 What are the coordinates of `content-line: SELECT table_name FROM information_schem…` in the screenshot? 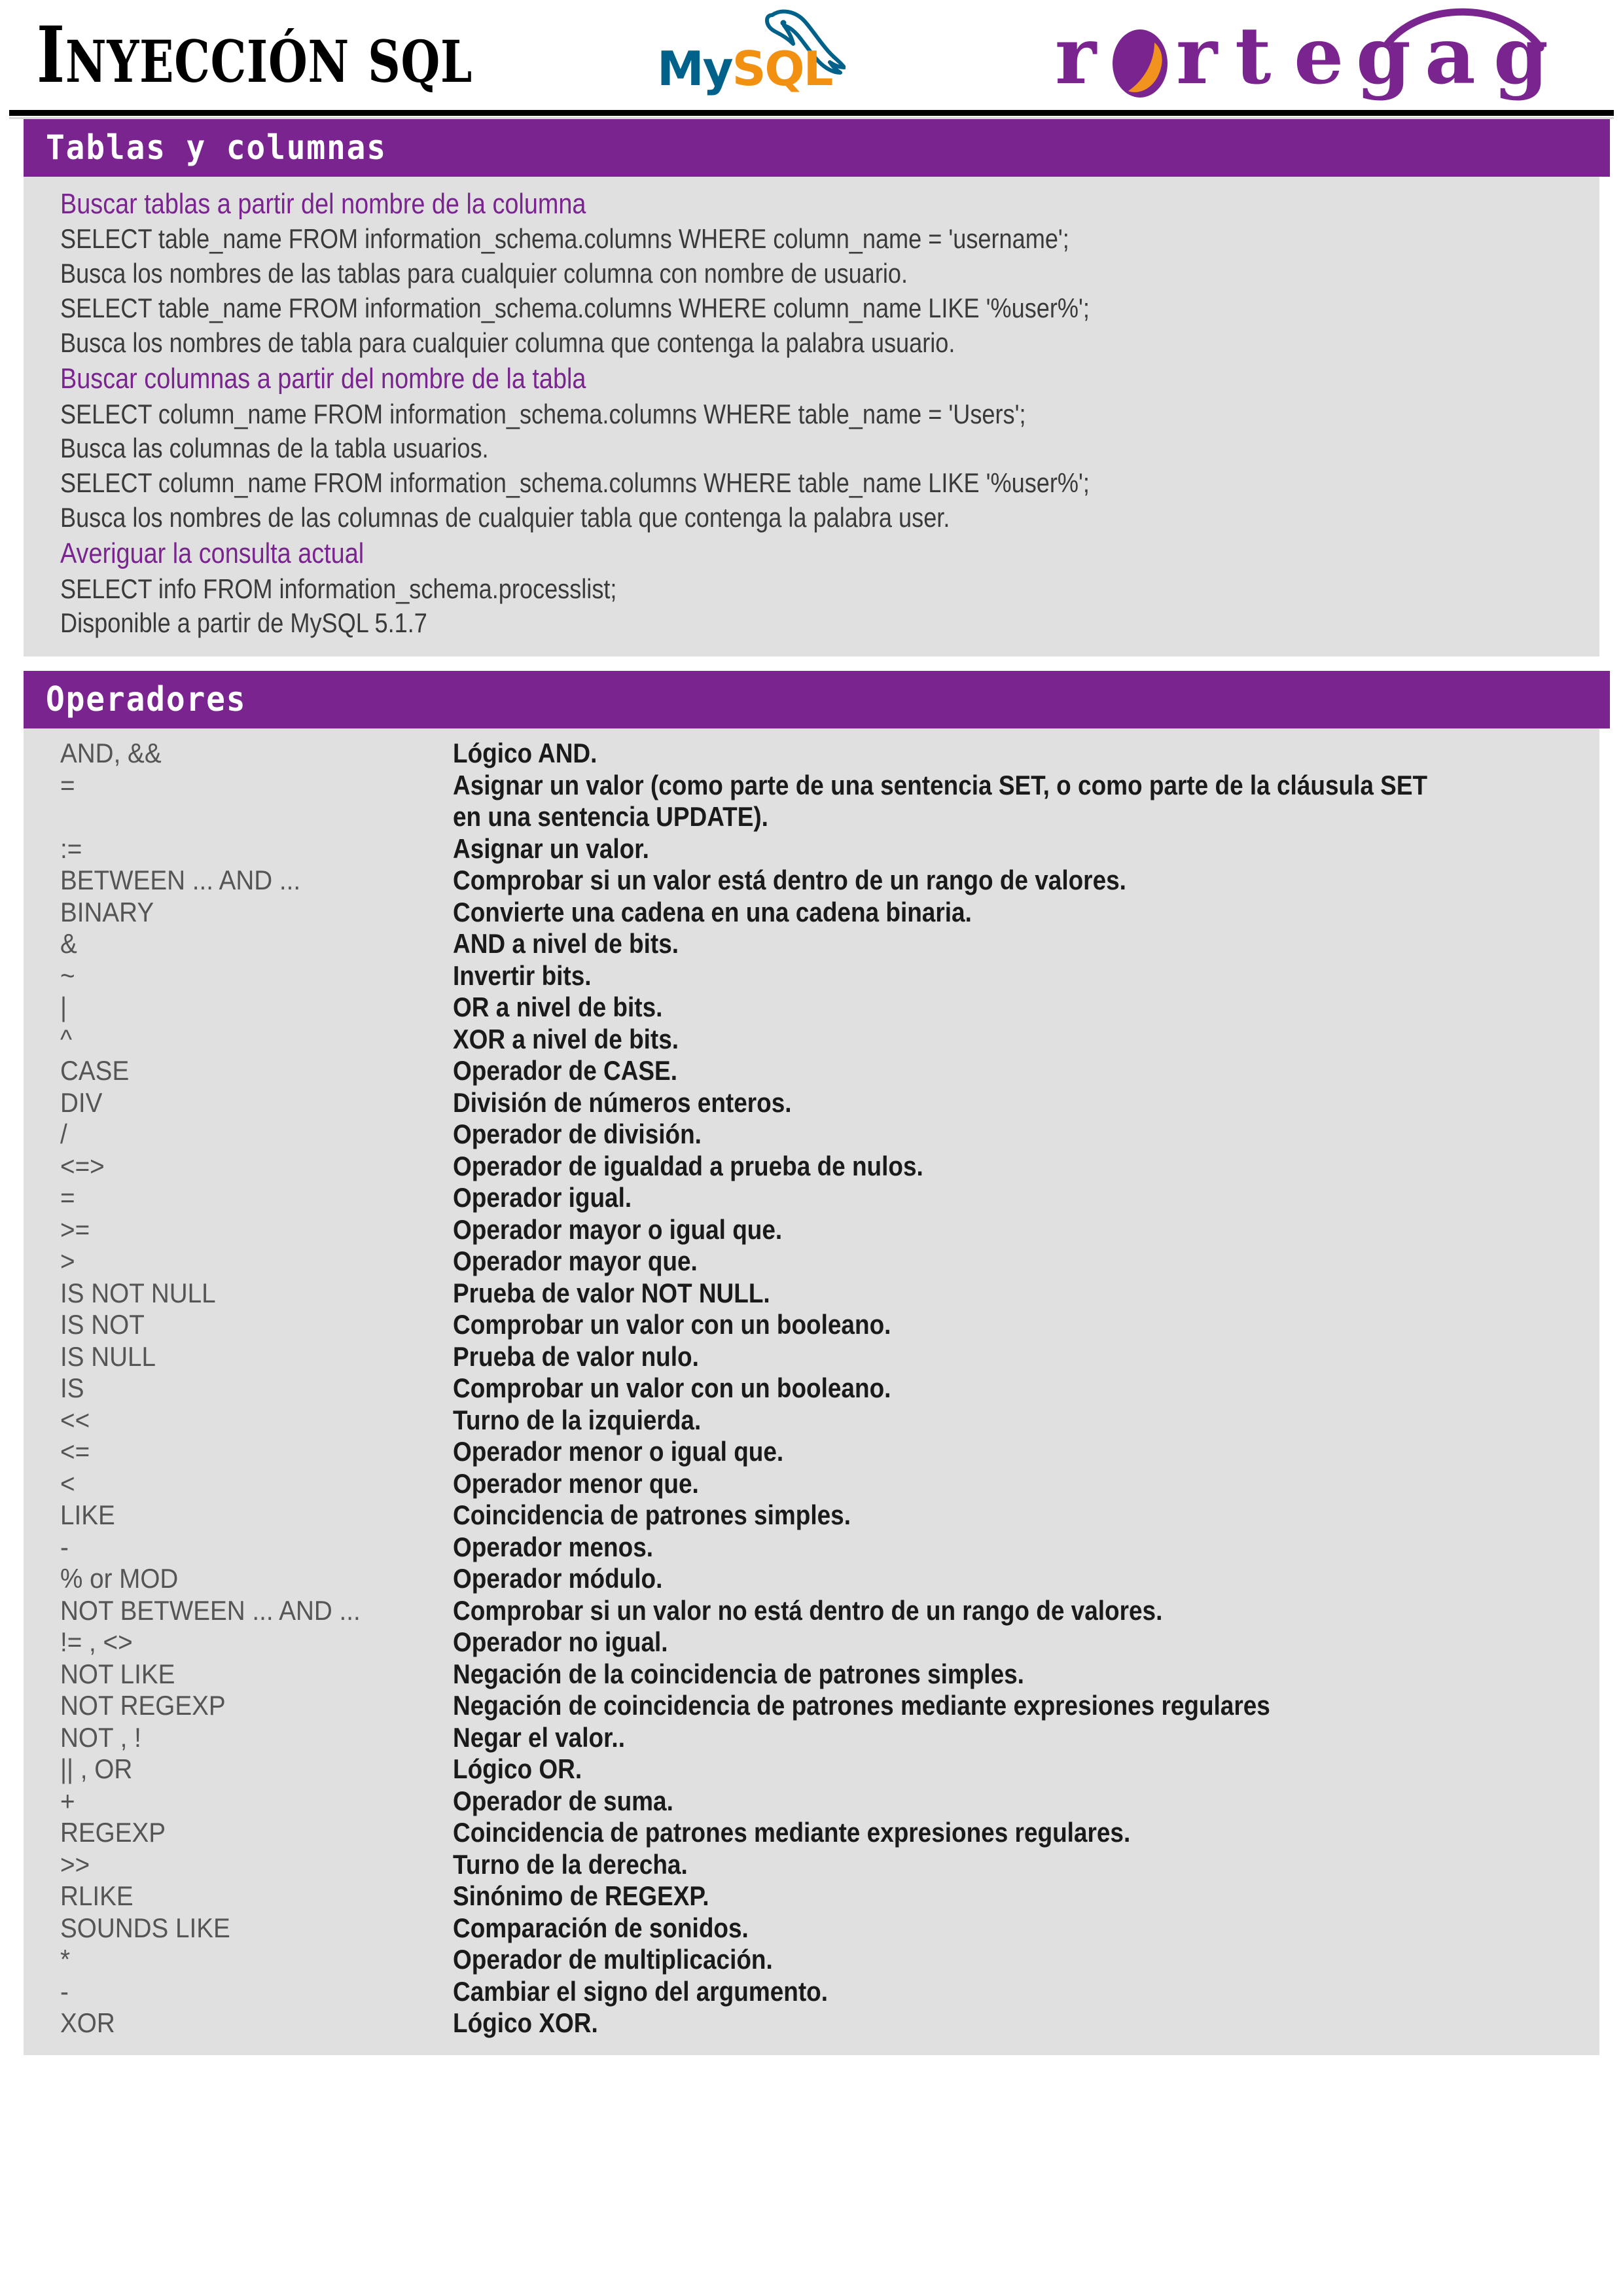 It's located at (575, 308).